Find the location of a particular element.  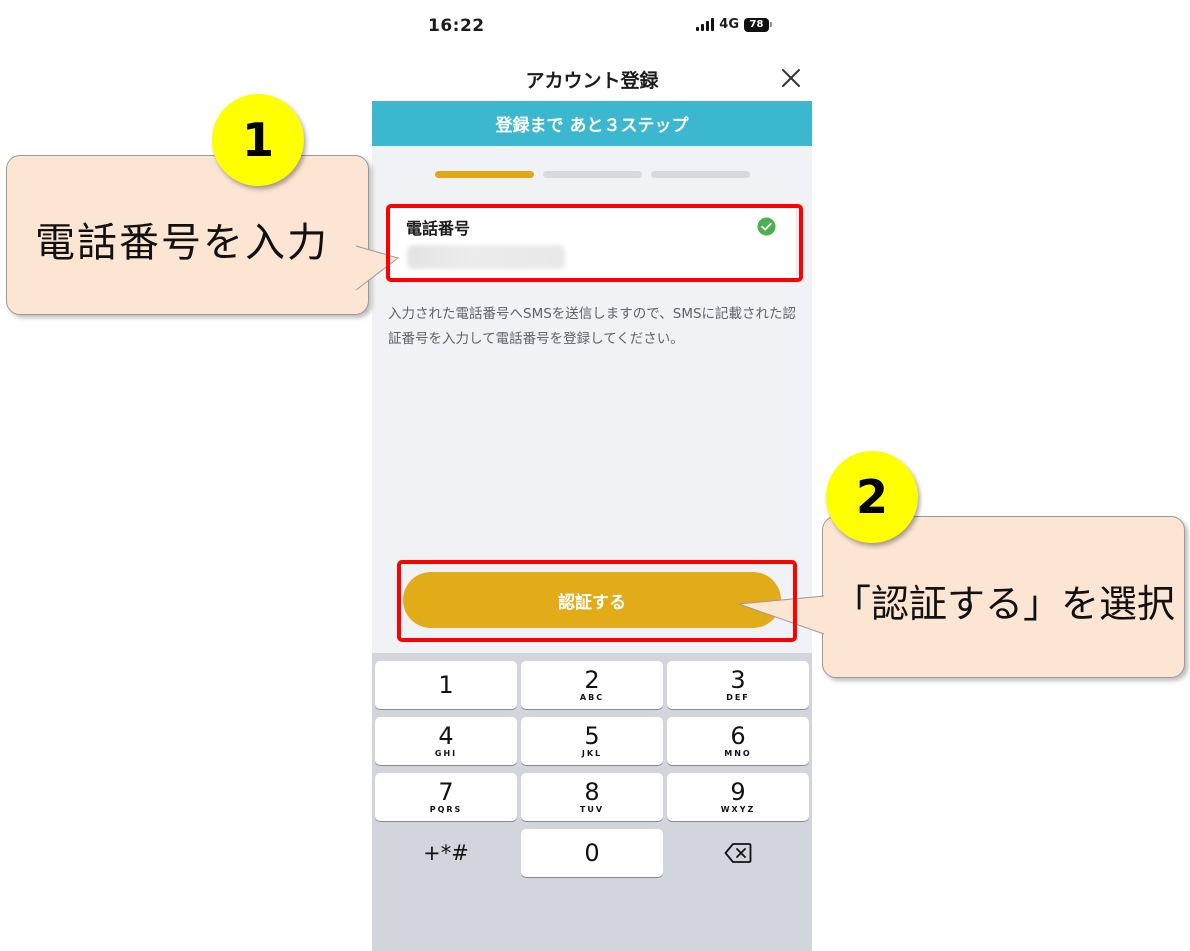

key-9: 9 WXYZ is located at coordinates (738, 797).